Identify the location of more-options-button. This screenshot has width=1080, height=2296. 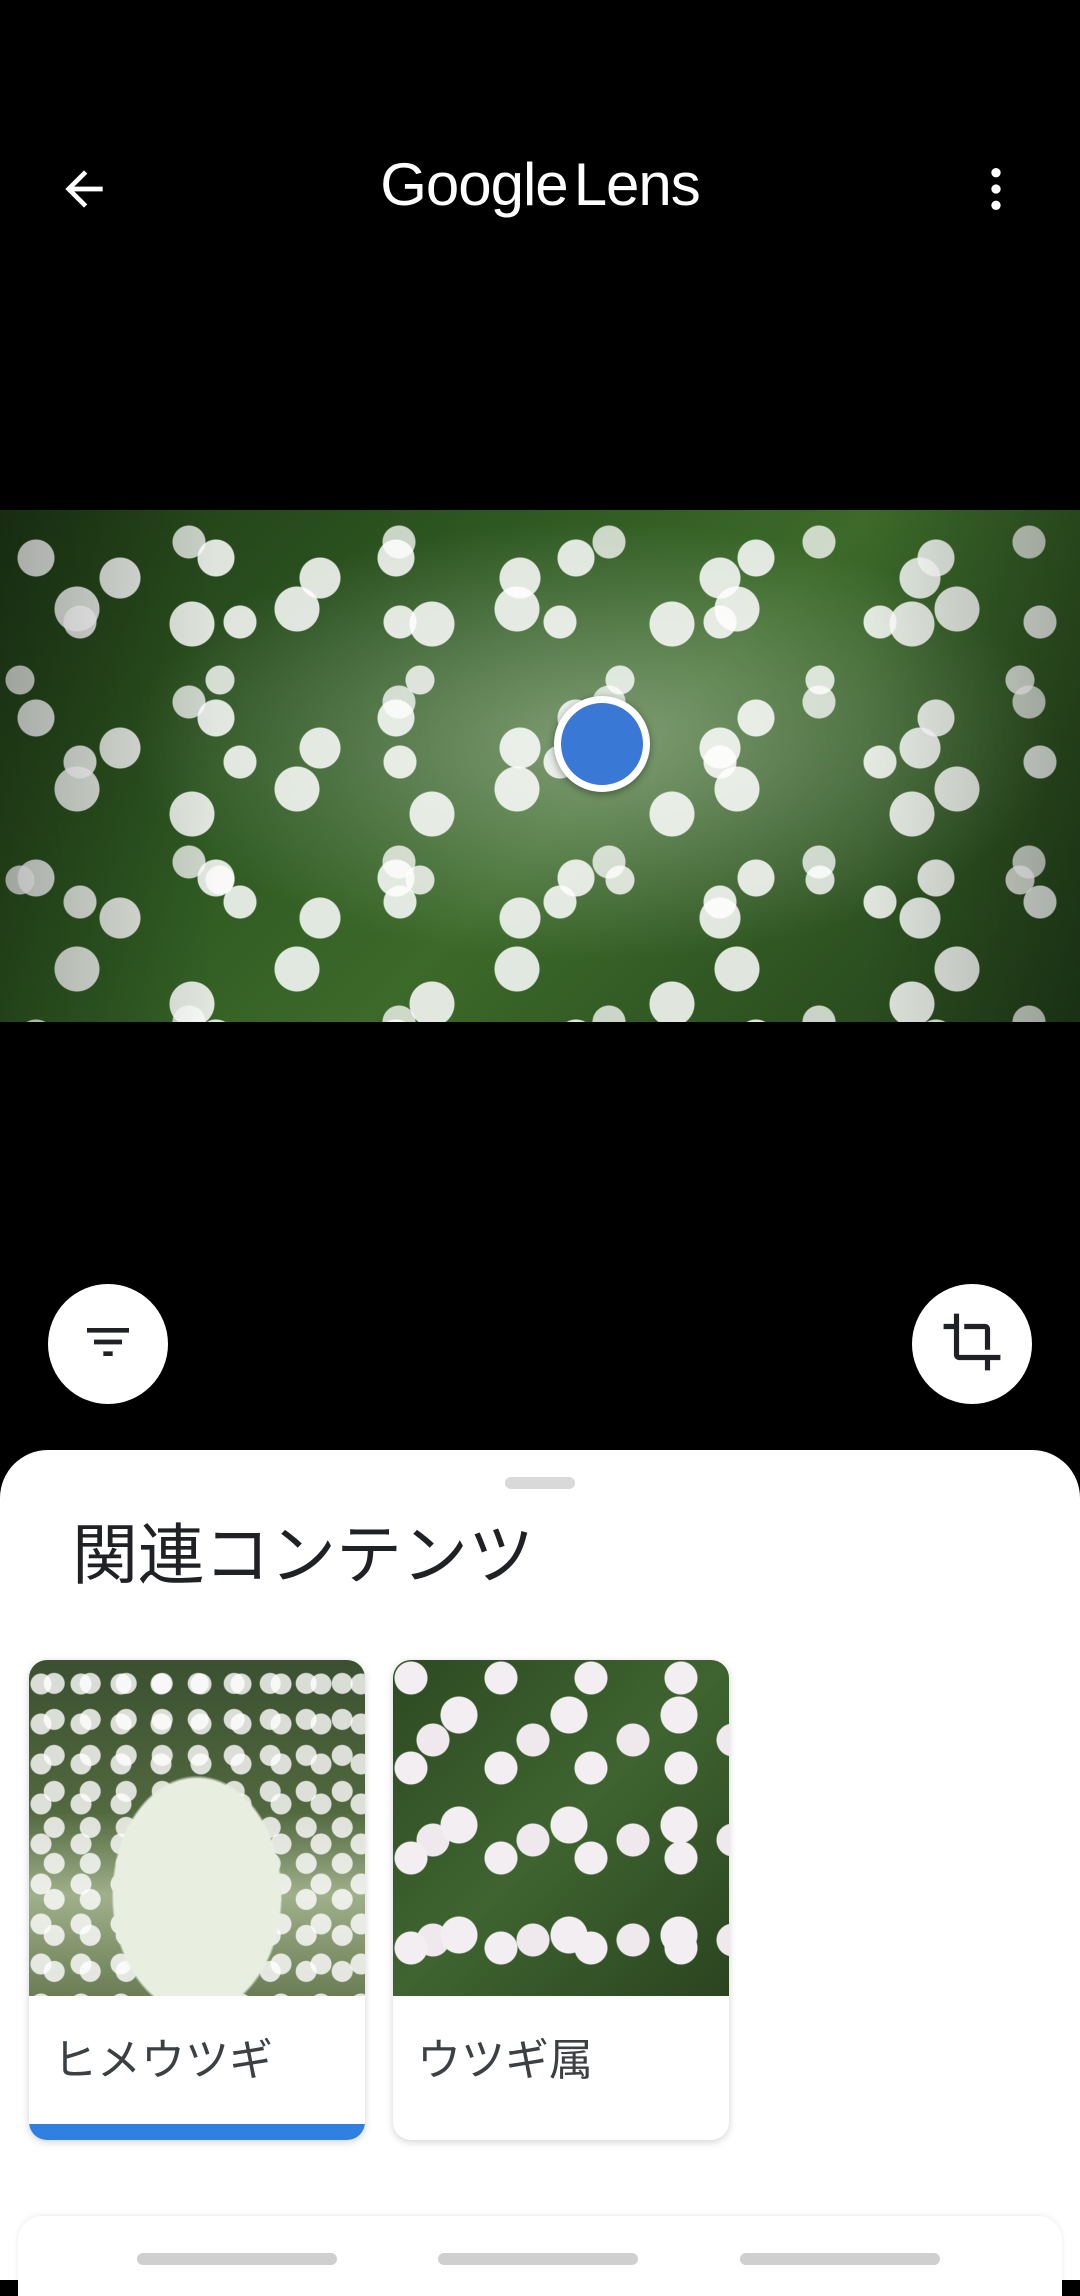
(996, 191).